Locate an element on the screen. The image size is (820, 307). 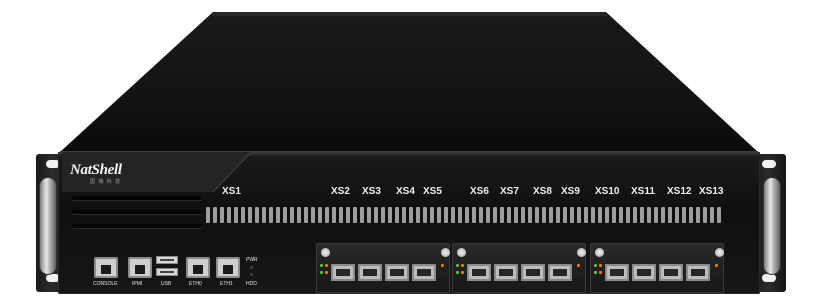
port-label-xs8: XS8 is located at coordinates (542, 191).